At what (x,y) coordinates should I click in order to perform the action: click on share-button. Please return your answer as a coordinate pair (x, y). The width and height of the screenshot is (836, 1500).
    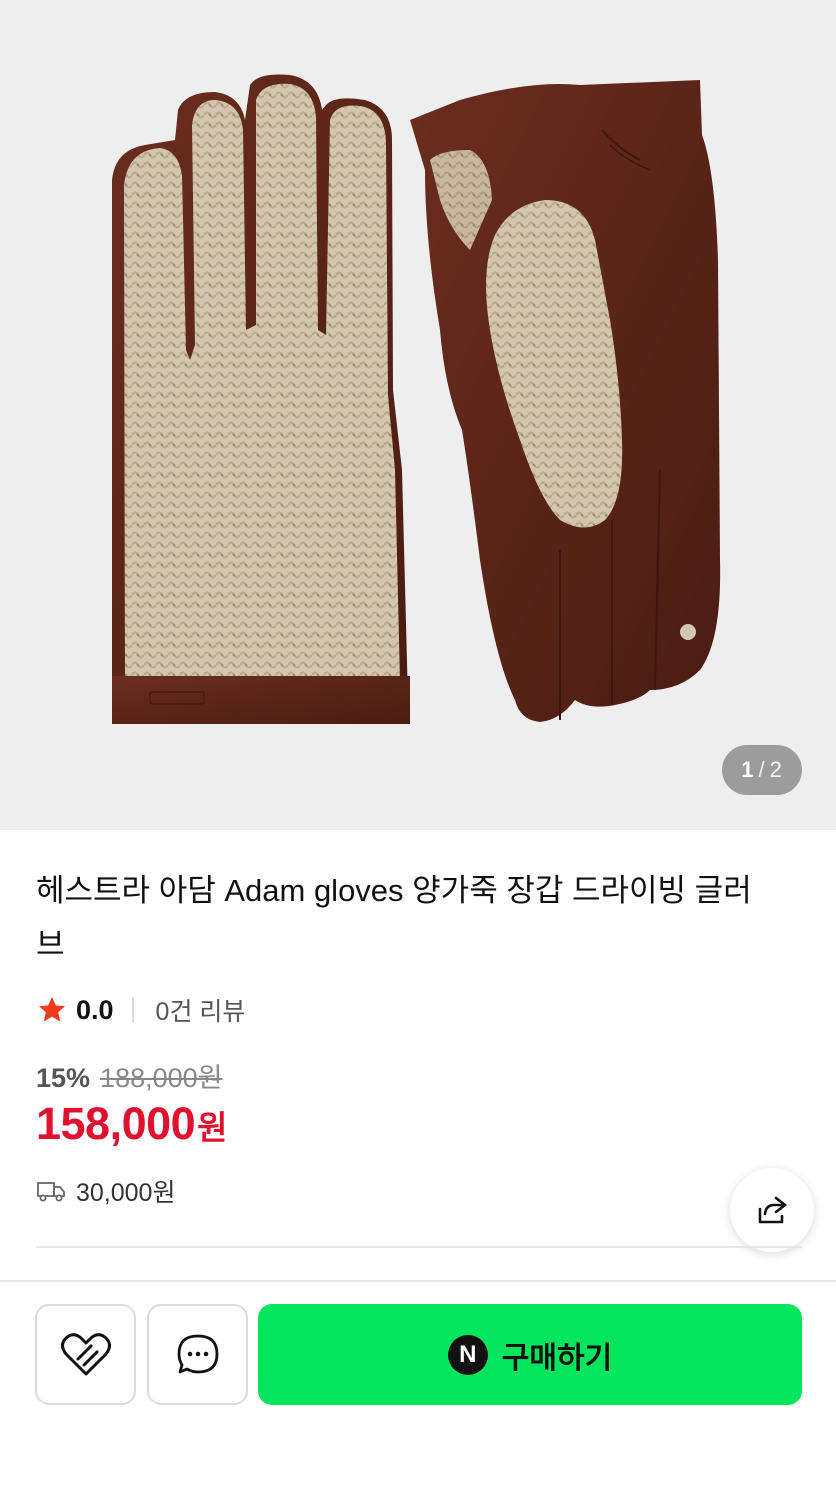
    Looking at the image, I should click on (772, 1210).